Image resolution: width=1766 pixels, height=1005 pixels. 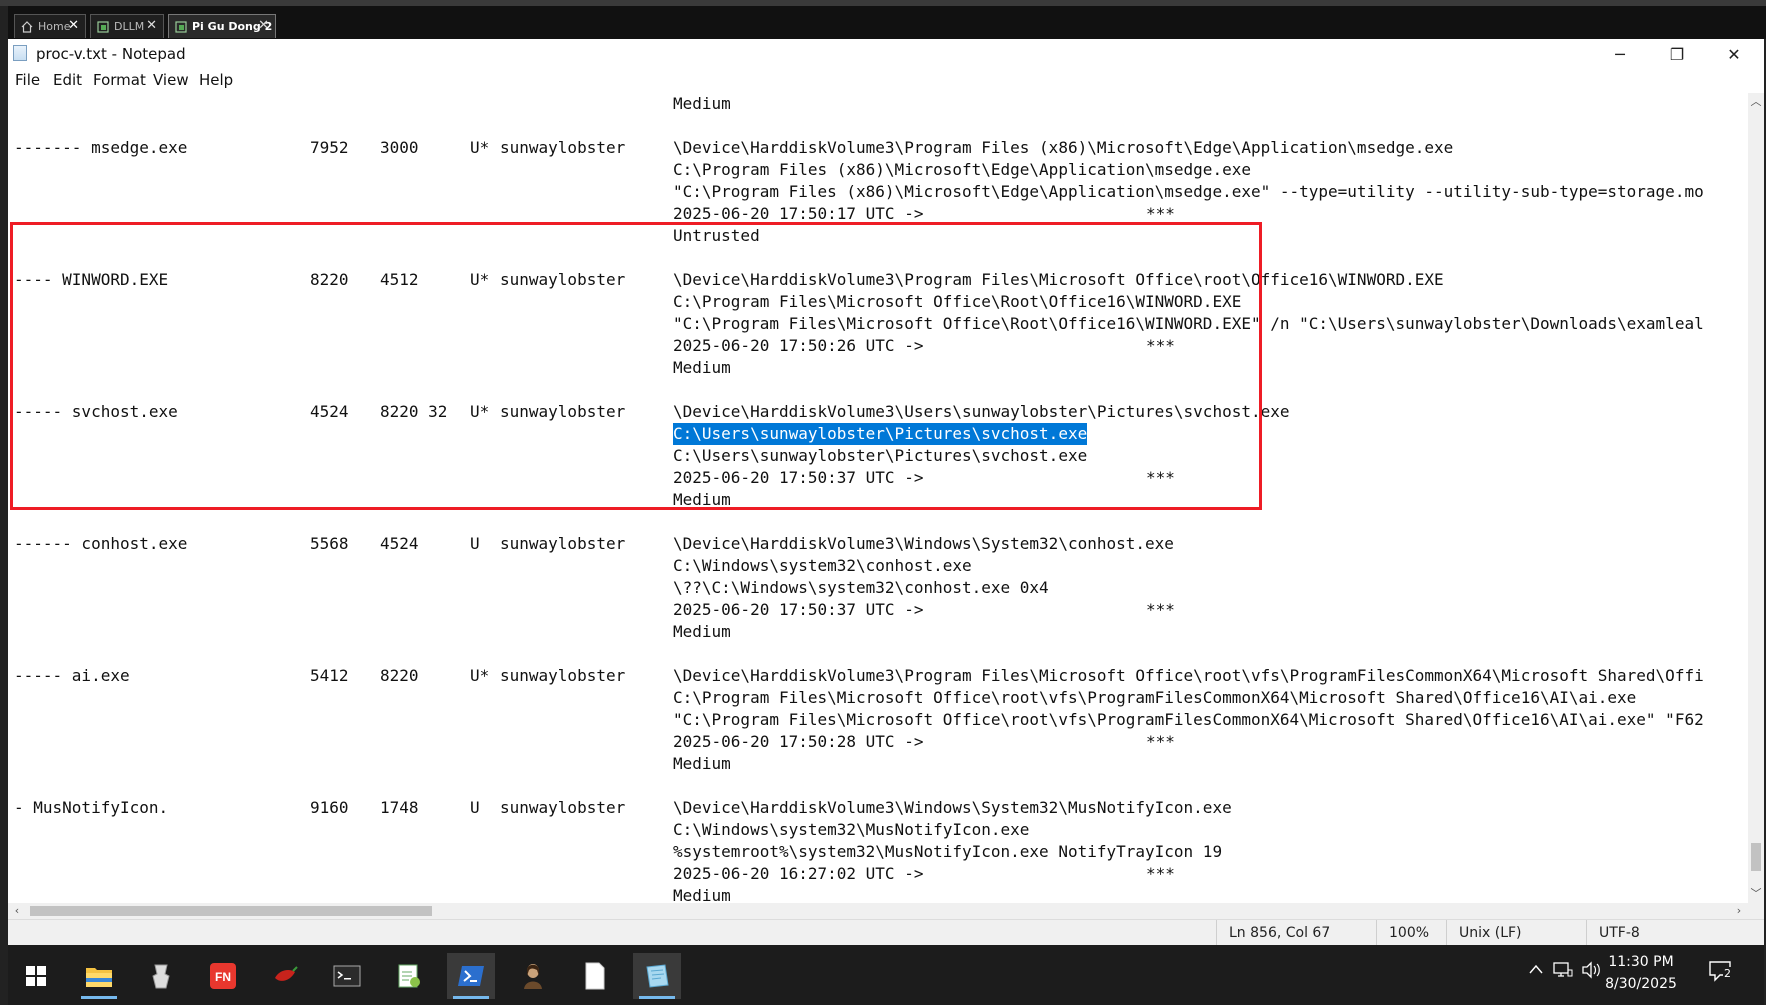 I want to click on start-button, so click(x=36, y=976).